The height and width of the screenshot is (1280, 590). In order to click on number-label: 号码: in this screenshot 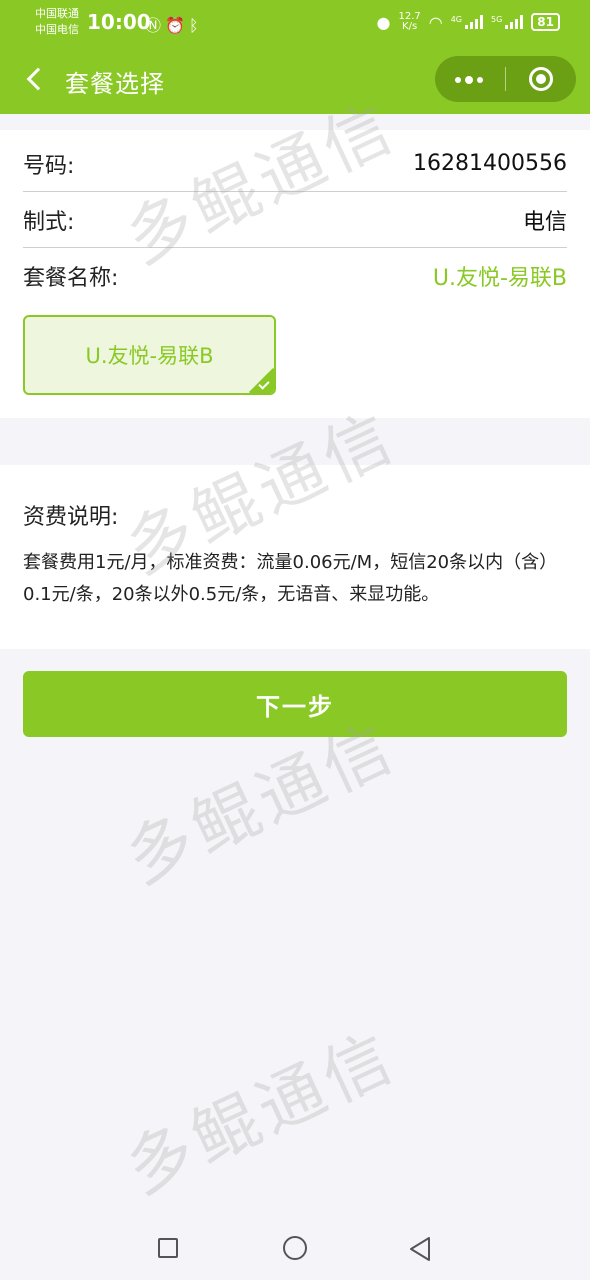, I will do `click(49, 166)`.